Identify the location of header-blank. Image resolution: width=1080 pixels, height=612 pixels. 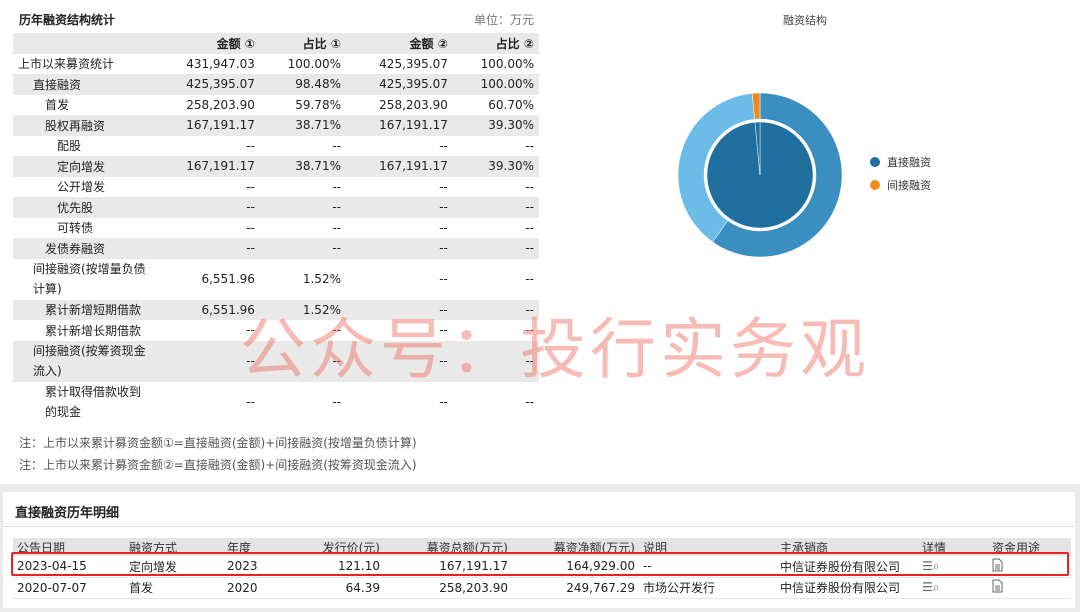
(83, 43).